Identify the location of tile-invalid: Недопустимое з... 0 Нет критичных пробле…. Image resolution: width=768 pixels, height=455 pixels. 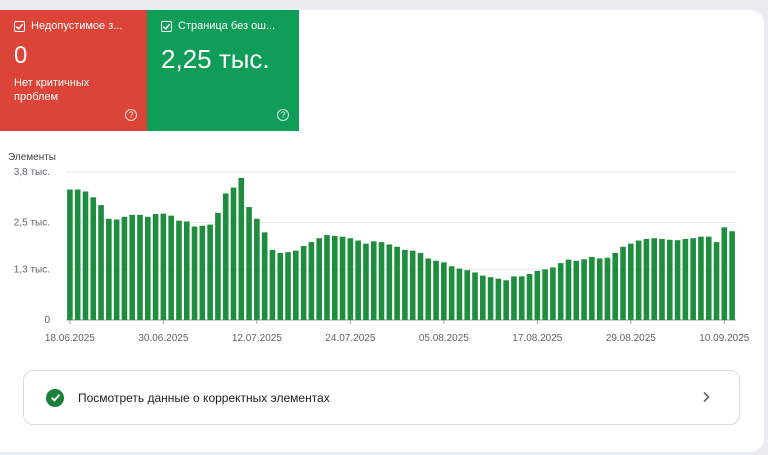
(73, 70).